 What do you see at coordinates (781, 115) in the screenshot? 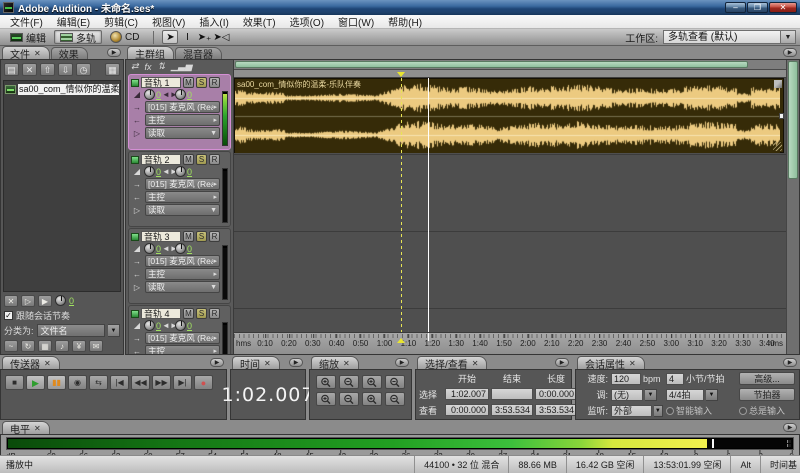
I see `clip-handle` at bounding box center [781, 115].